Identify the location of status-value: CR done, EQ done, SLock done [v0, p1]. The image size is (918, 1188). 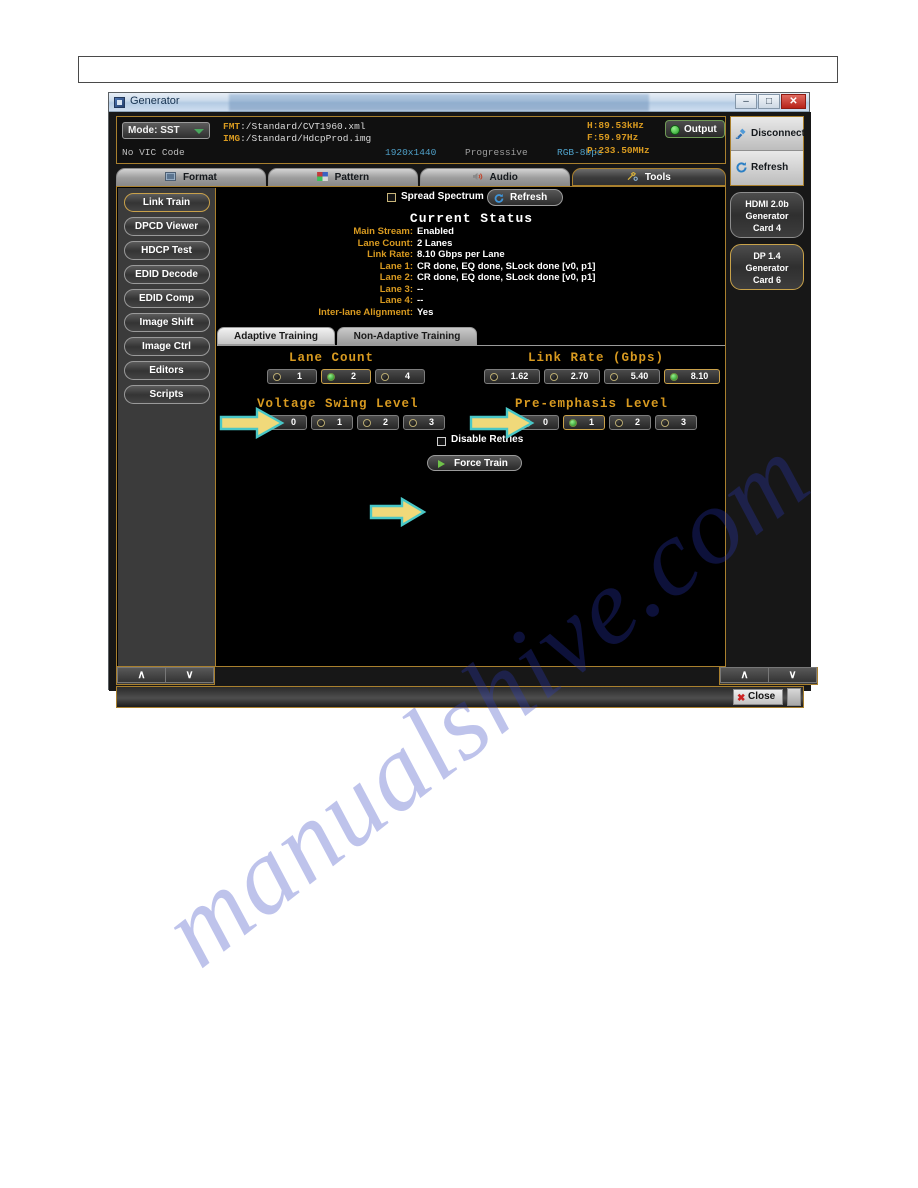
(506, 266).